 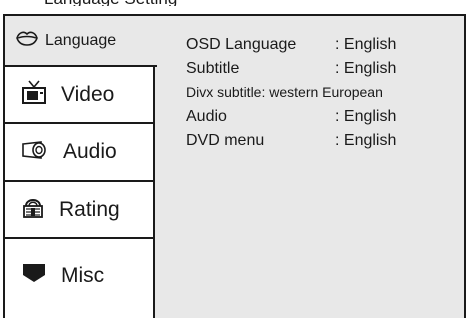 I want to click on cropped-header-text: Language Setting, so click(x=110, y=3).